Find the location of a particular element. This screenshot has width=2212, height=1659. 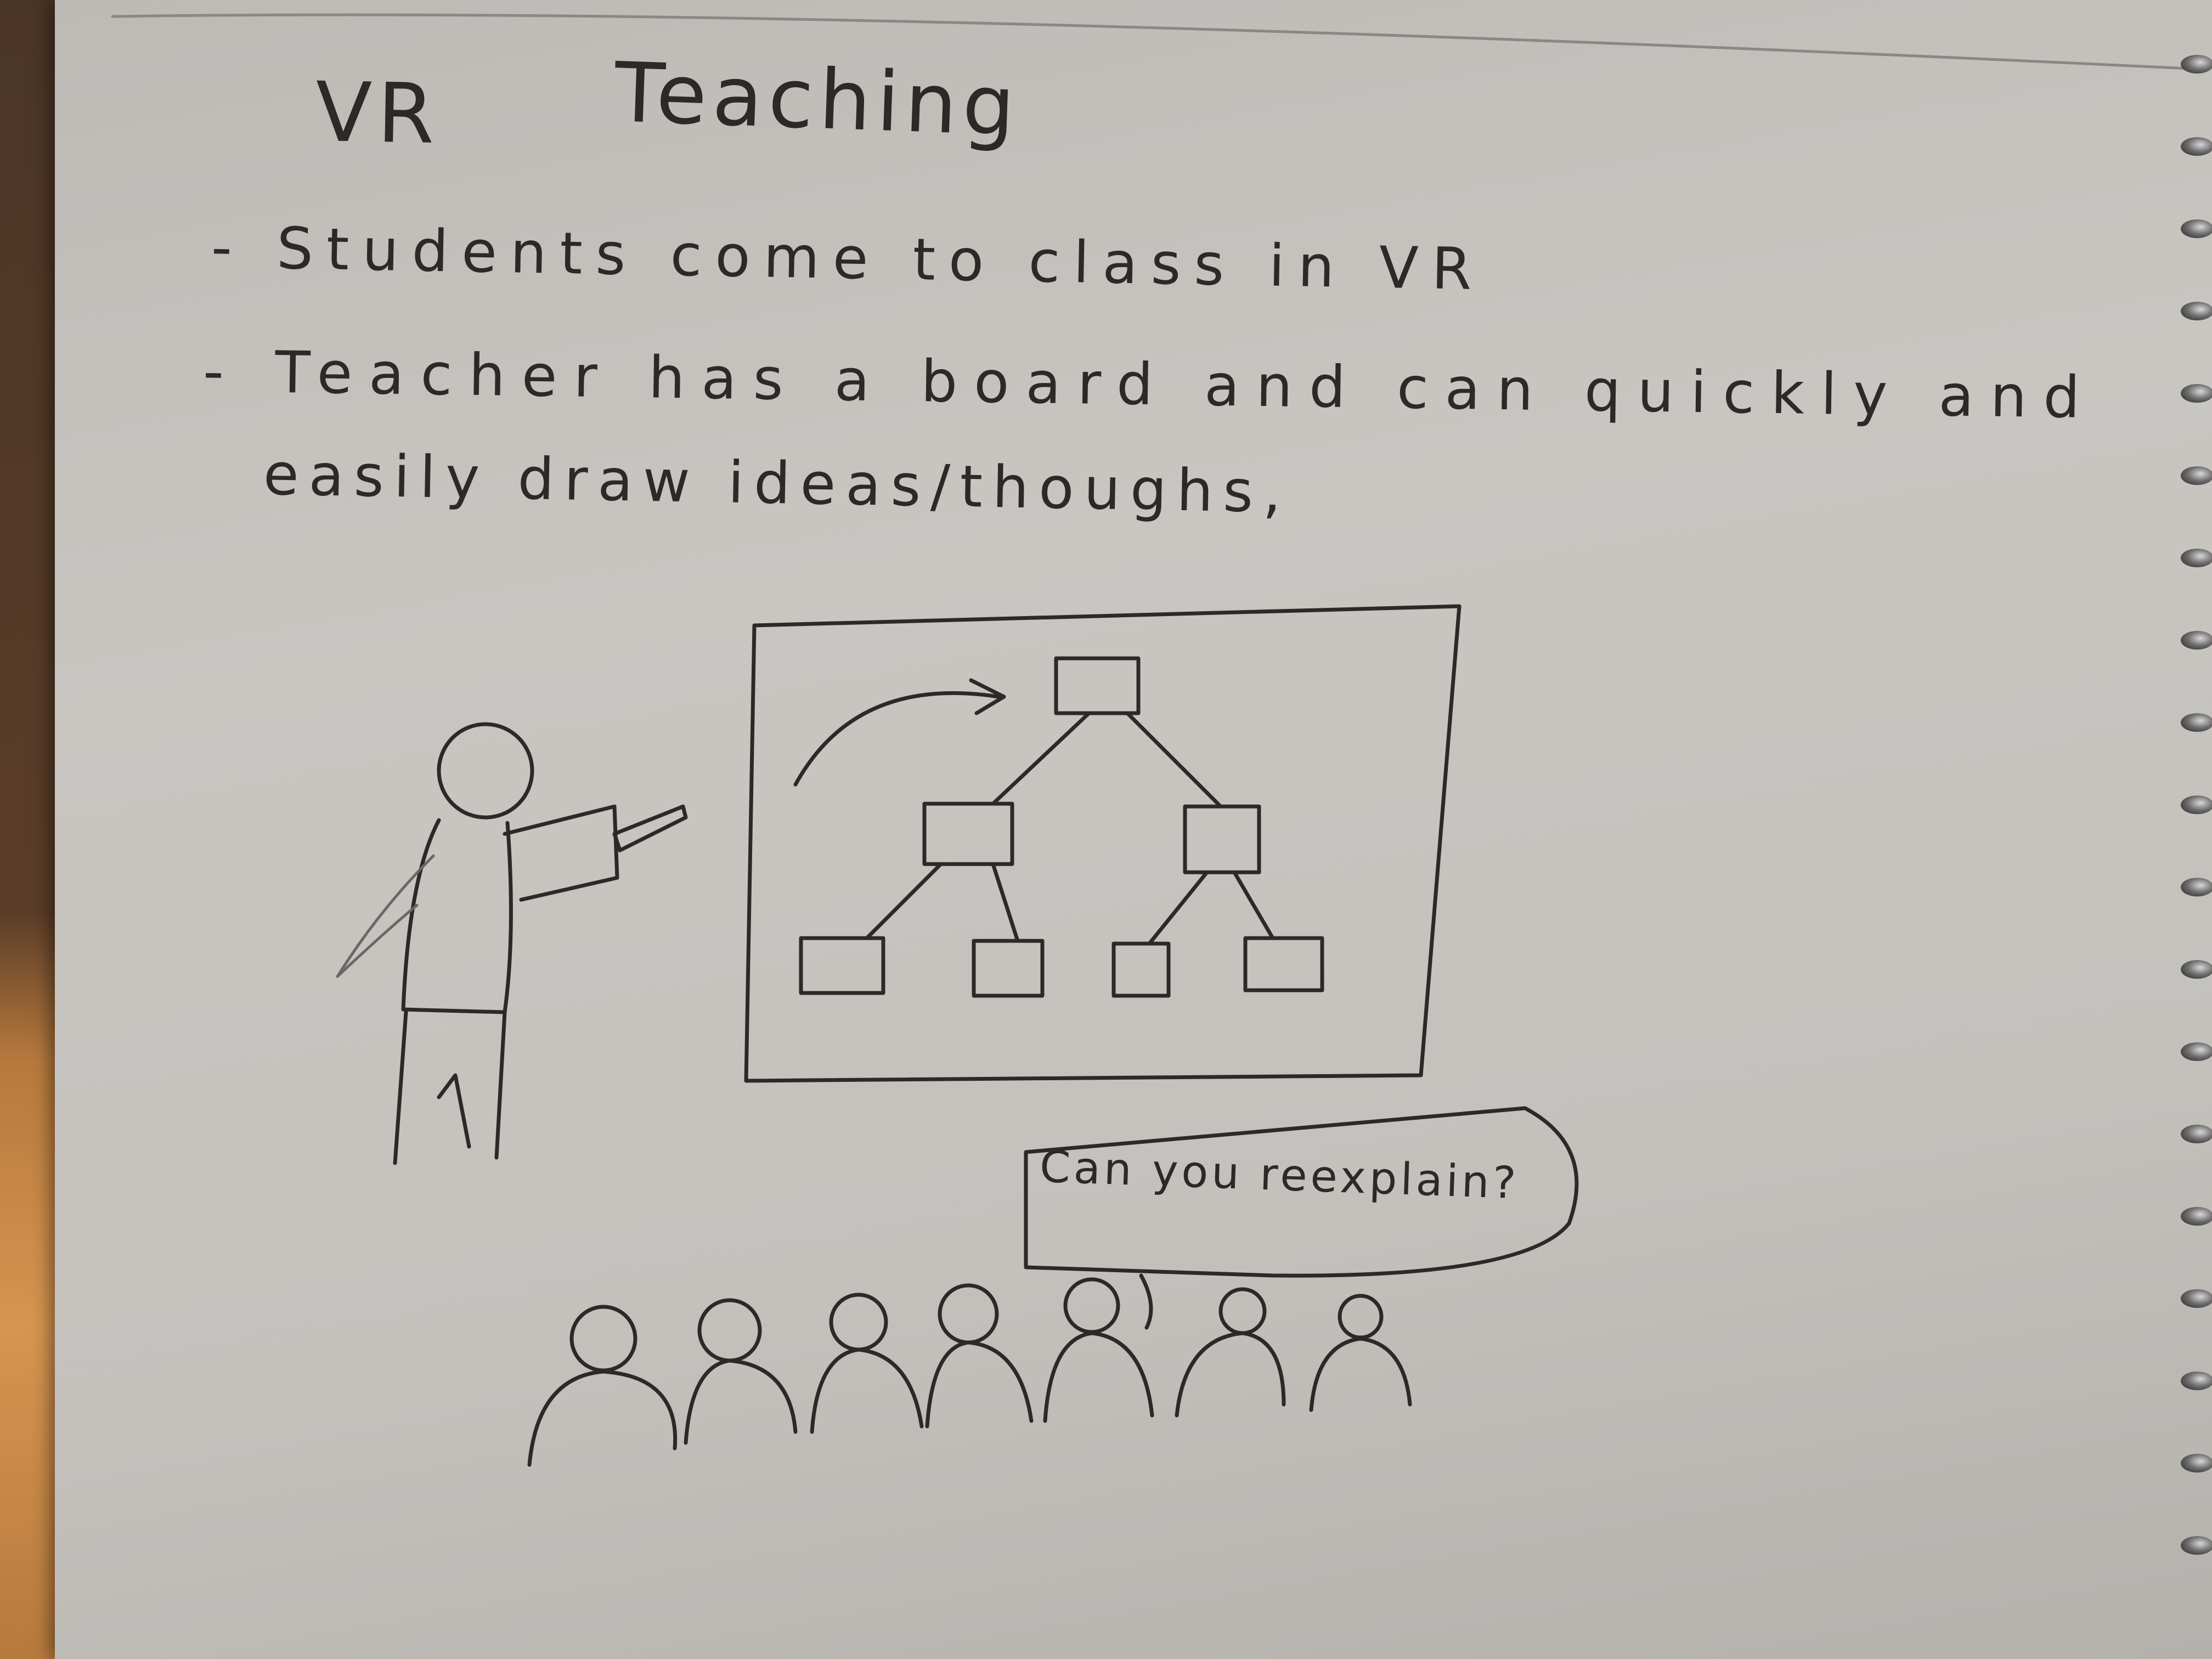

tree-node-root is located at coordinates (1097, 685).